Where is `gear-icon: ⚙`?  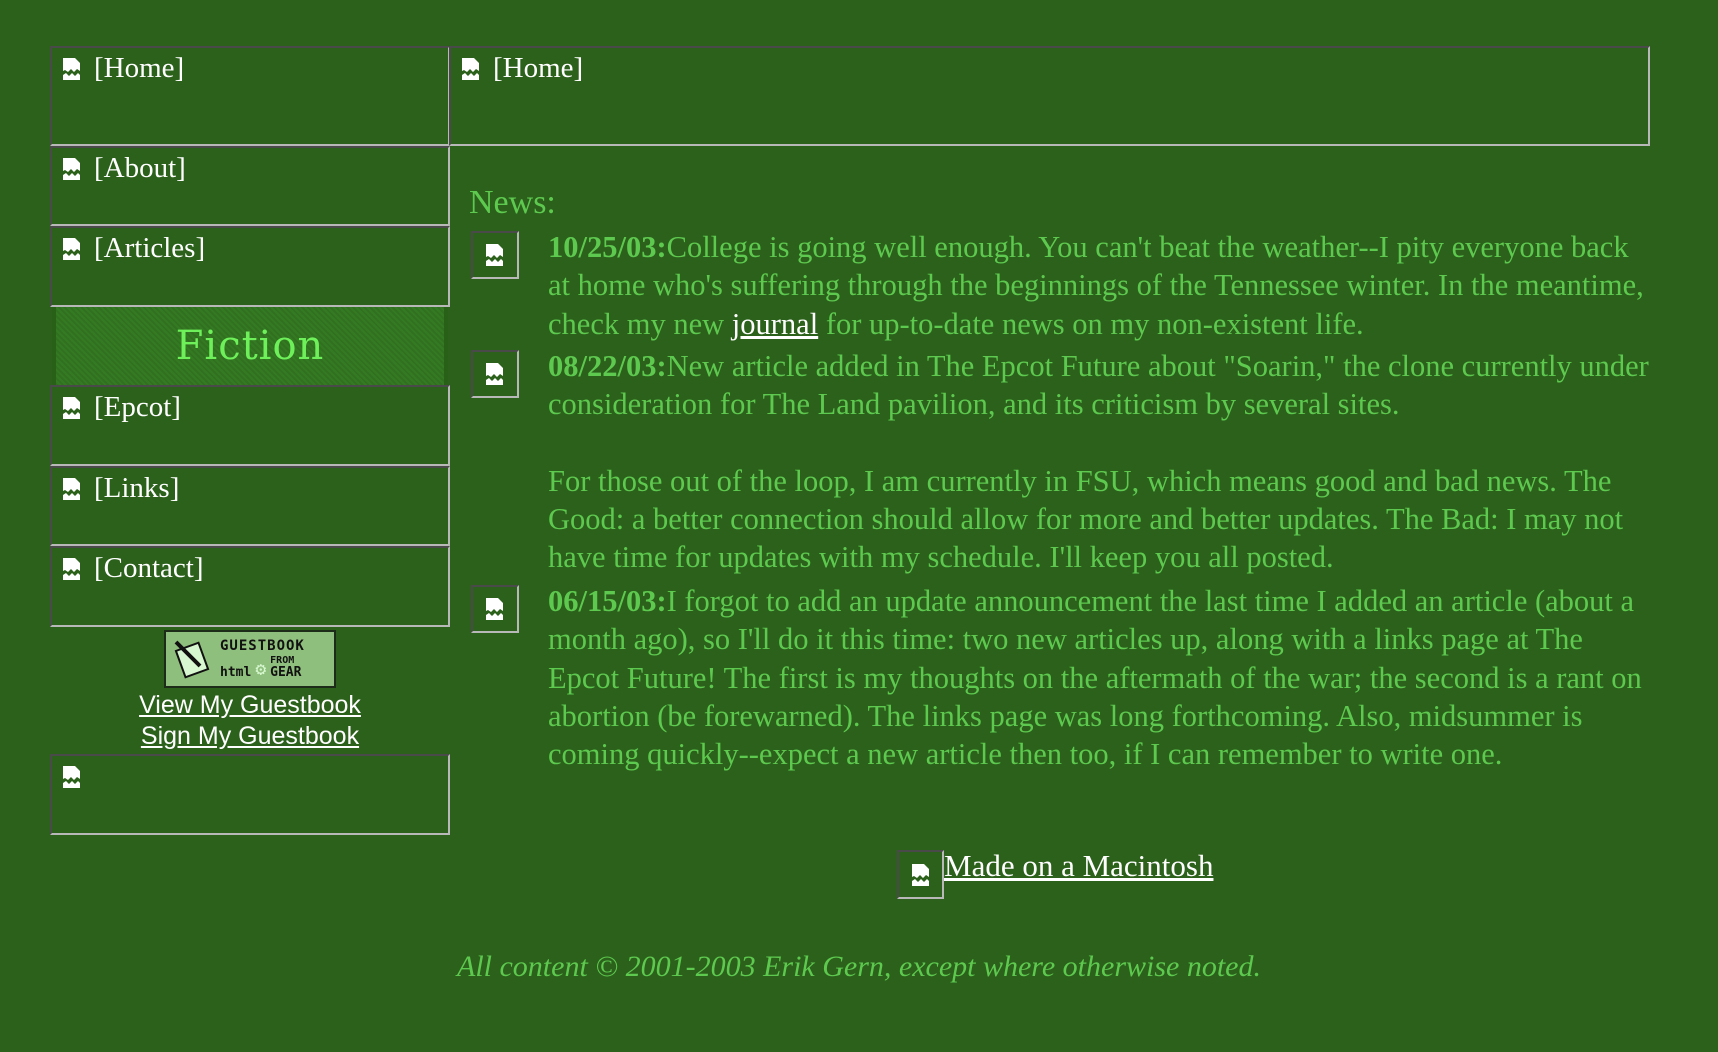 gear-icon: ⚙ is located at coordinates (261, 669).